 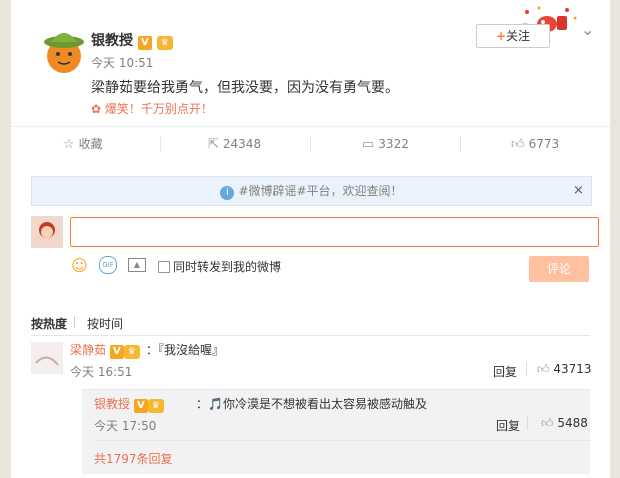 I want to click on sort-by-hot: 按热度, so click(x=49, y=323).